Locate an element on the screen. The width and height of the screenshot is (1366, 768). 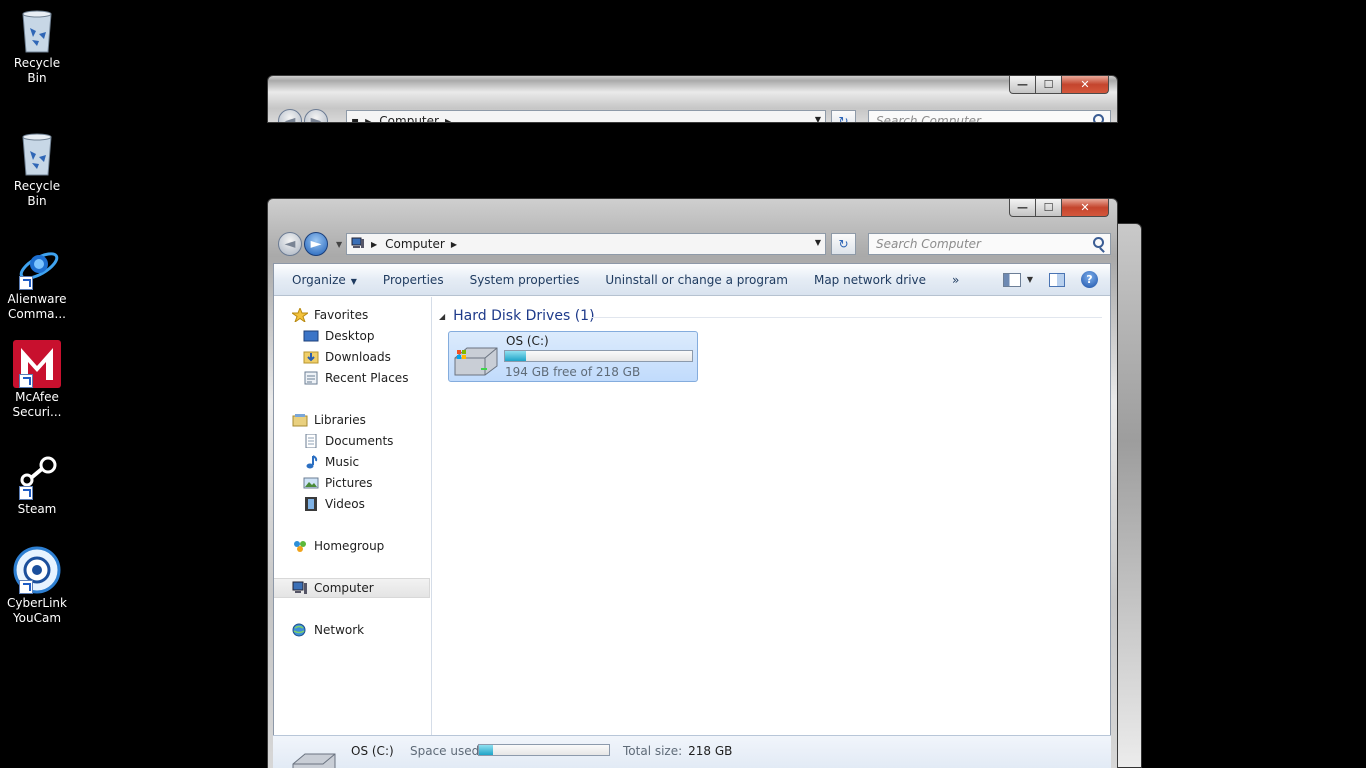
details-pane: OS (C:) Space used: Total size: 218 GB is located at coordinates (692, 751).